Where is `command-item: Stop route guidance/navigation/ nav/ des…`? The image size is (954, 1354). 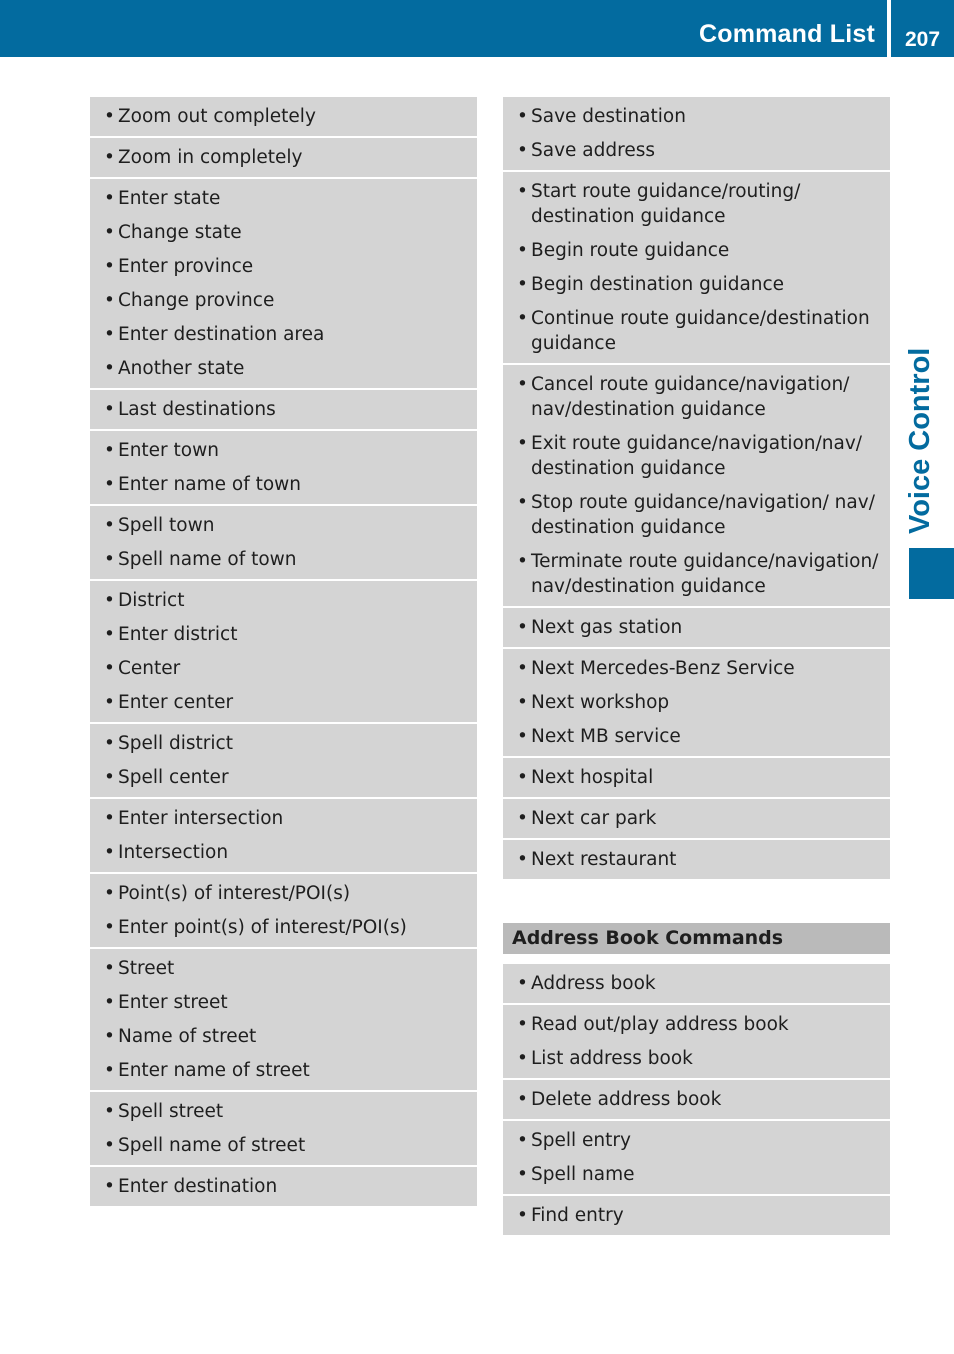 command-item: Stop route guidance/navigation/ nav/ des… is located at coordinates (696, 515).